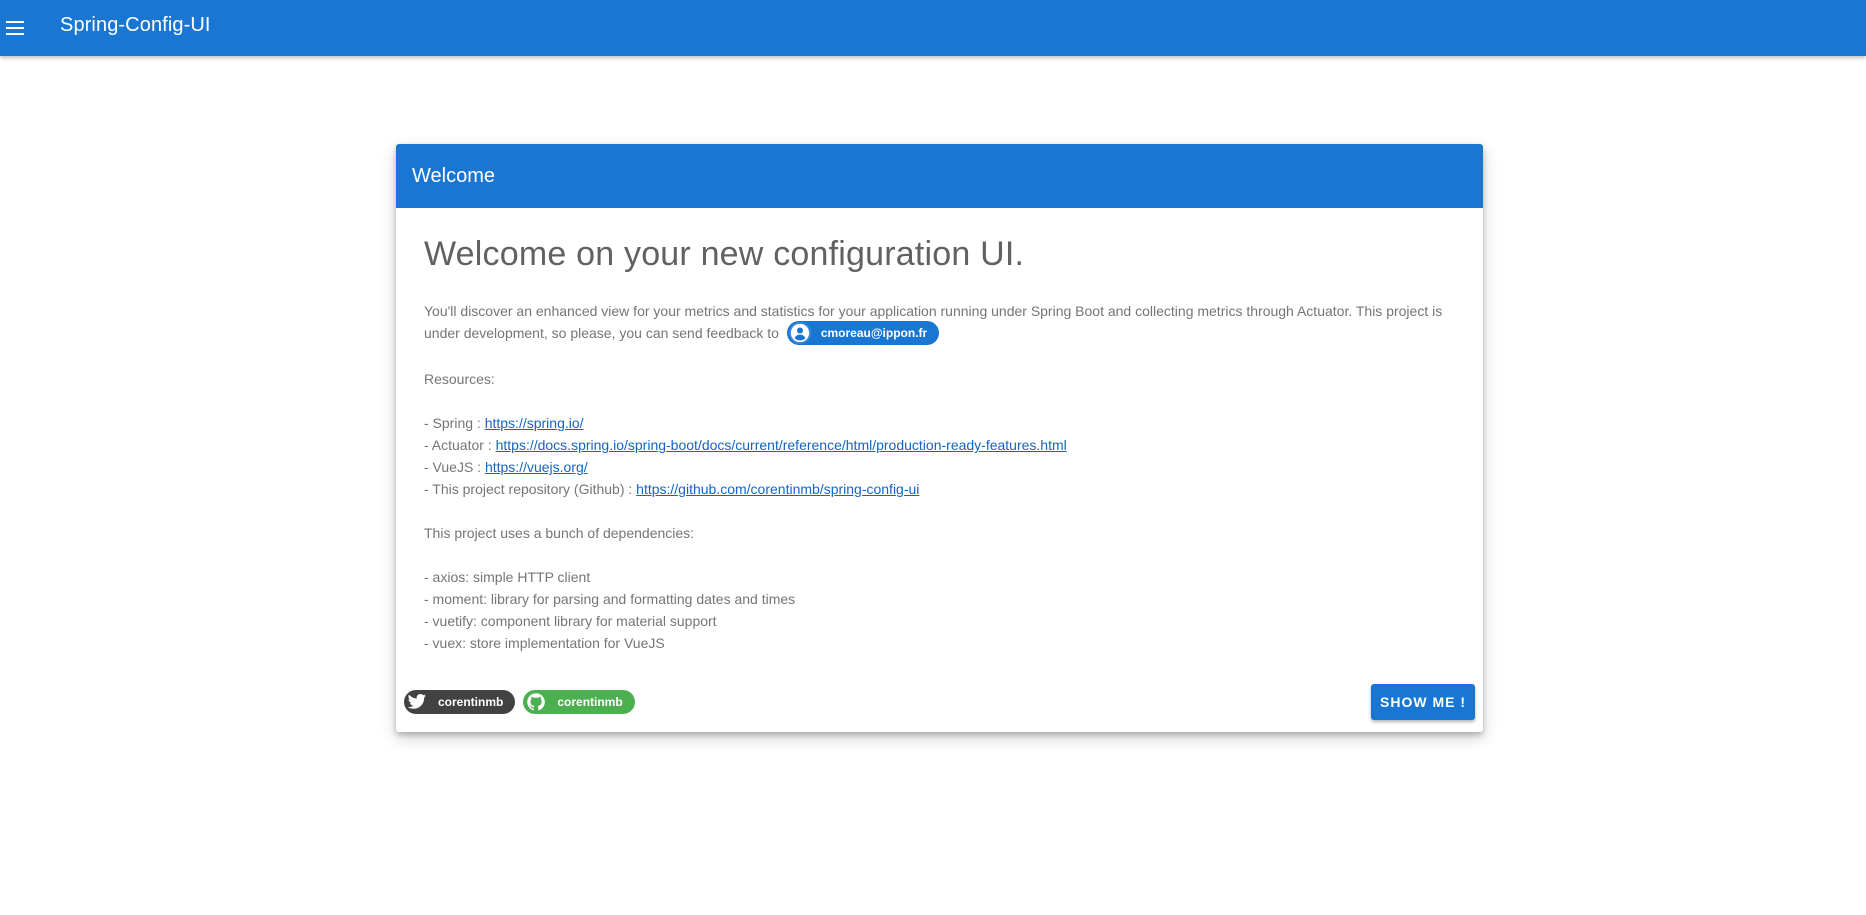 This screenshot has width=1866, height=915. Describe the element at coordinates (453, 175) in the screenshot. I see `card-header-title: Welcome` at that location.